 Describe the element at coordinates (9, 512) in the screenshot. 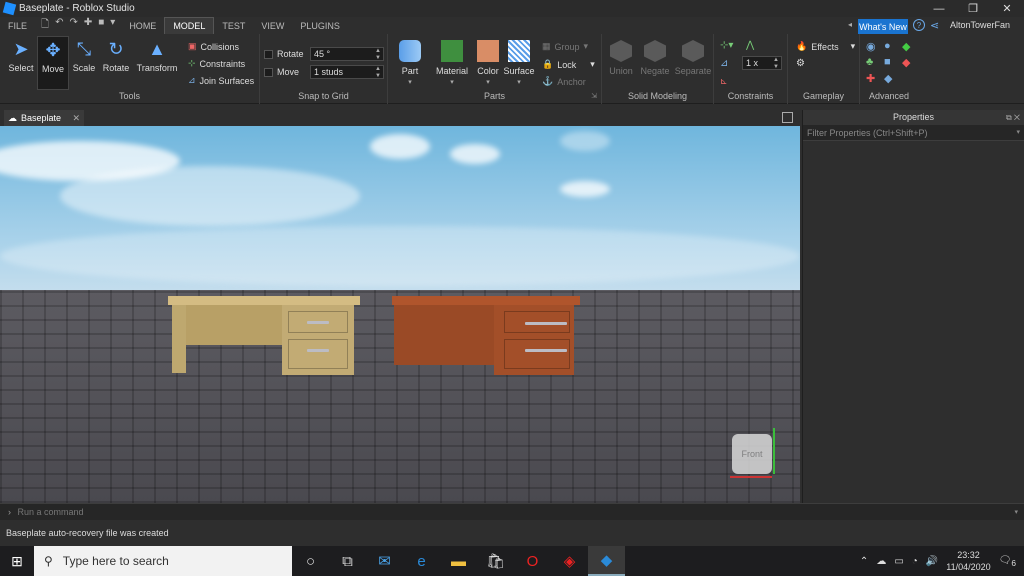

I see `command-prompt-icon: ›` at that location.